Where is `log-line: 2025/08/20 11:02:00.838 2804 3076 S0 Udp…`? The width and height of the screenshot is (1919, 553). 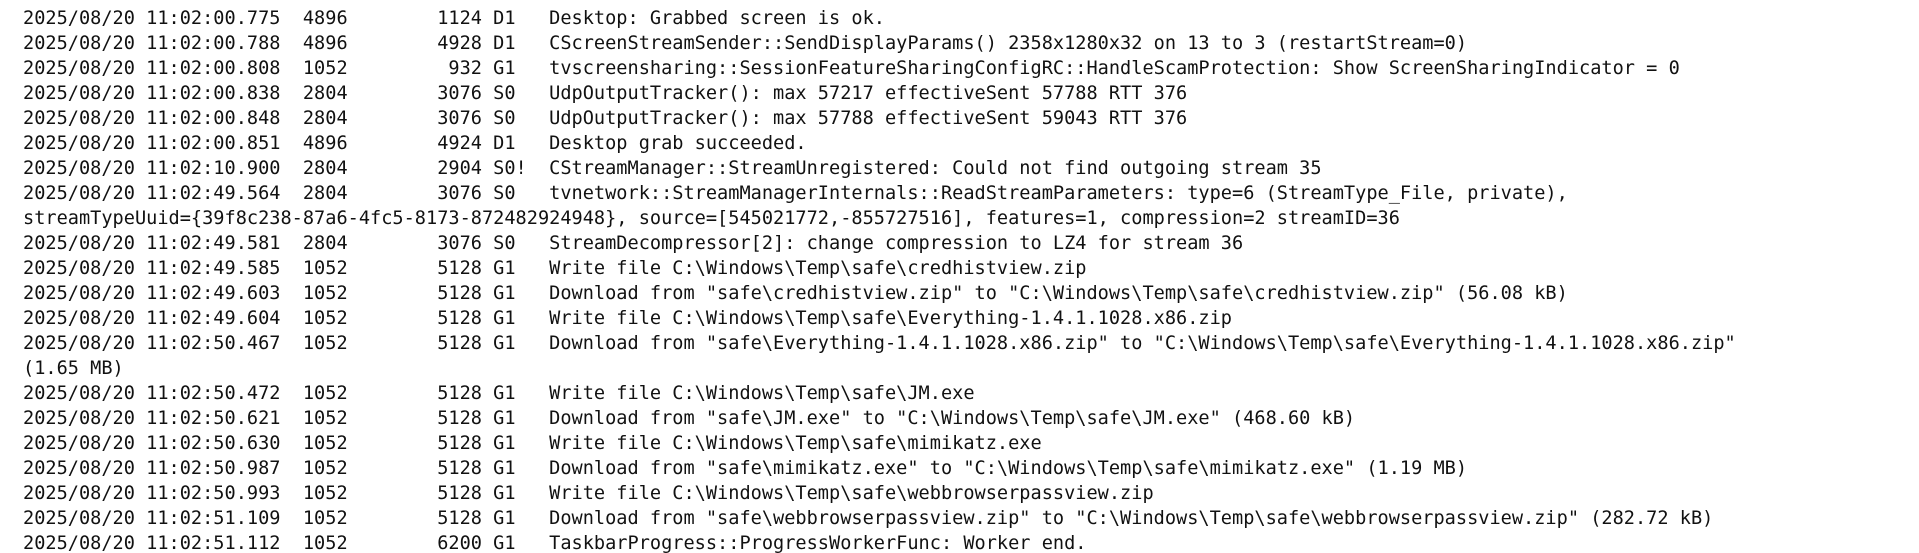
log-line: 2025/08/20 11:02:00.838 2804 3076 S0 Udp… is located at coordinates (605, 93).